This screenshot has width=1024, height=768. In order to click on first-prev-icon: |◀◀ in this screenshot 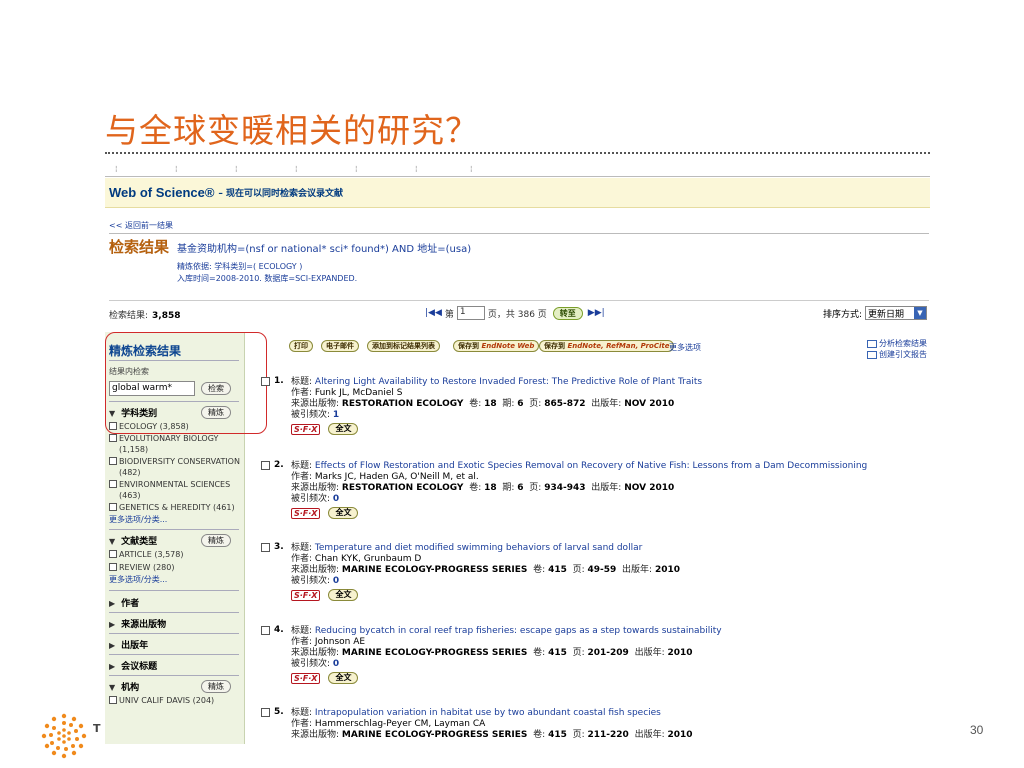, I will do `click(433, 313)`.